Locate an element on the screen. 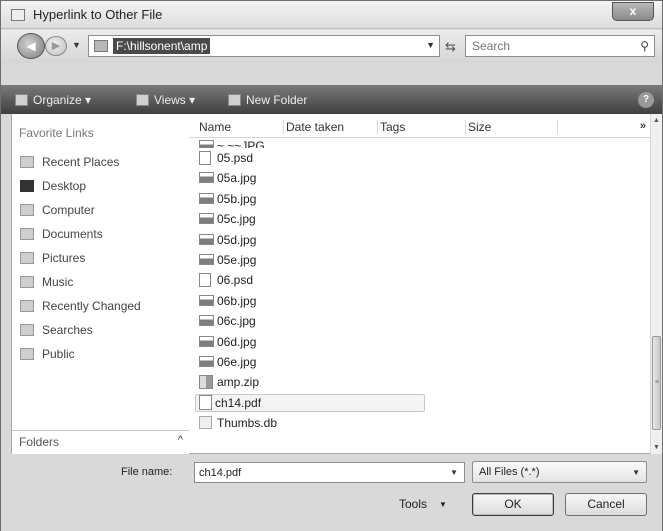  favorite-link-label: Public is located at coordinates (58, 354).